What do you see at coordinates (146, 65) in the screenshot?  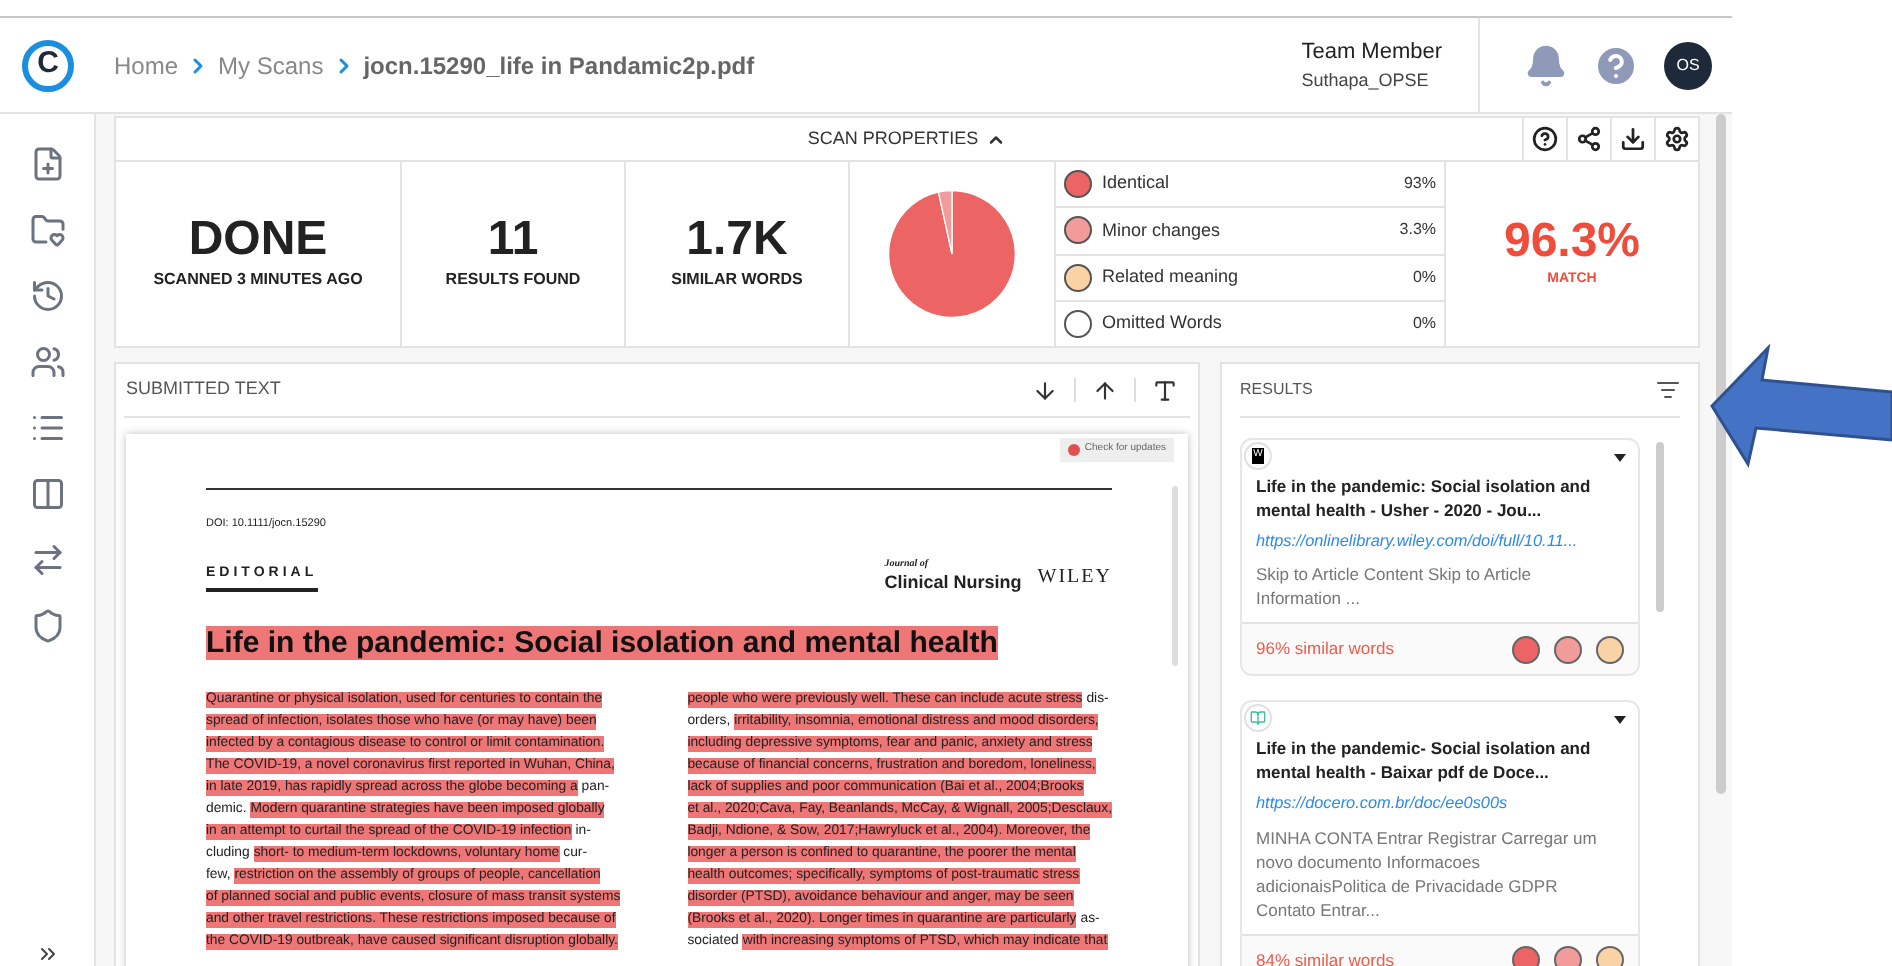 I see `breadcrumb-link: Home` at bounding box center [146, 65].